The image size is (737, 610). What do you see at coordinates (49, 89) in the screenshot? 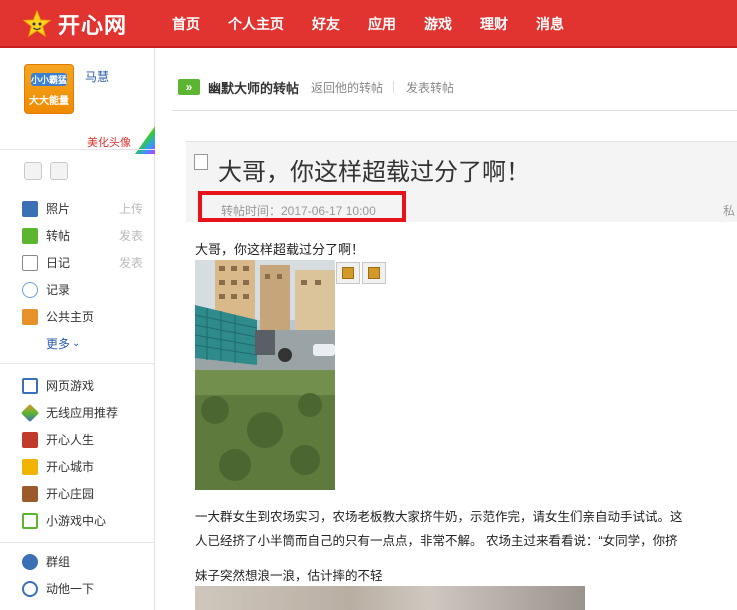
I see `avatar: 小小霸猛 大大能量` at bounding box center [49, 89].